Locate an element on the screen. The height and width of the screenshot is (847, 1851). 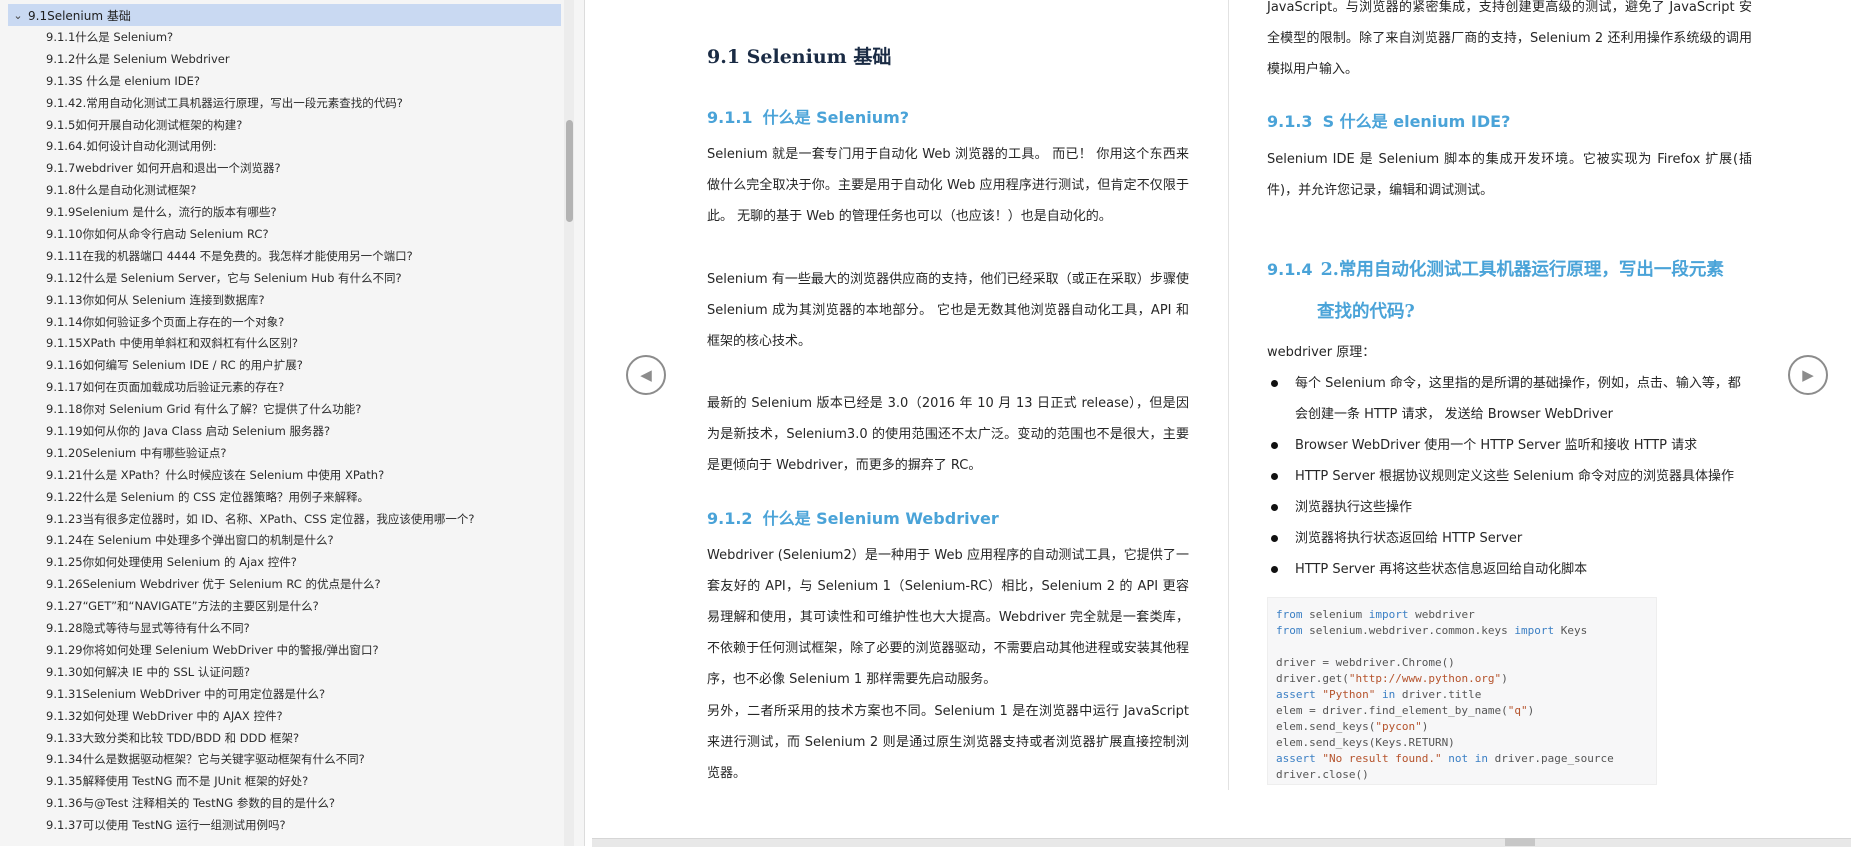
bullet-text: HTTP Server 再将这些状态信息返回给自动化脚本 is located at coordinates (1441, 569).